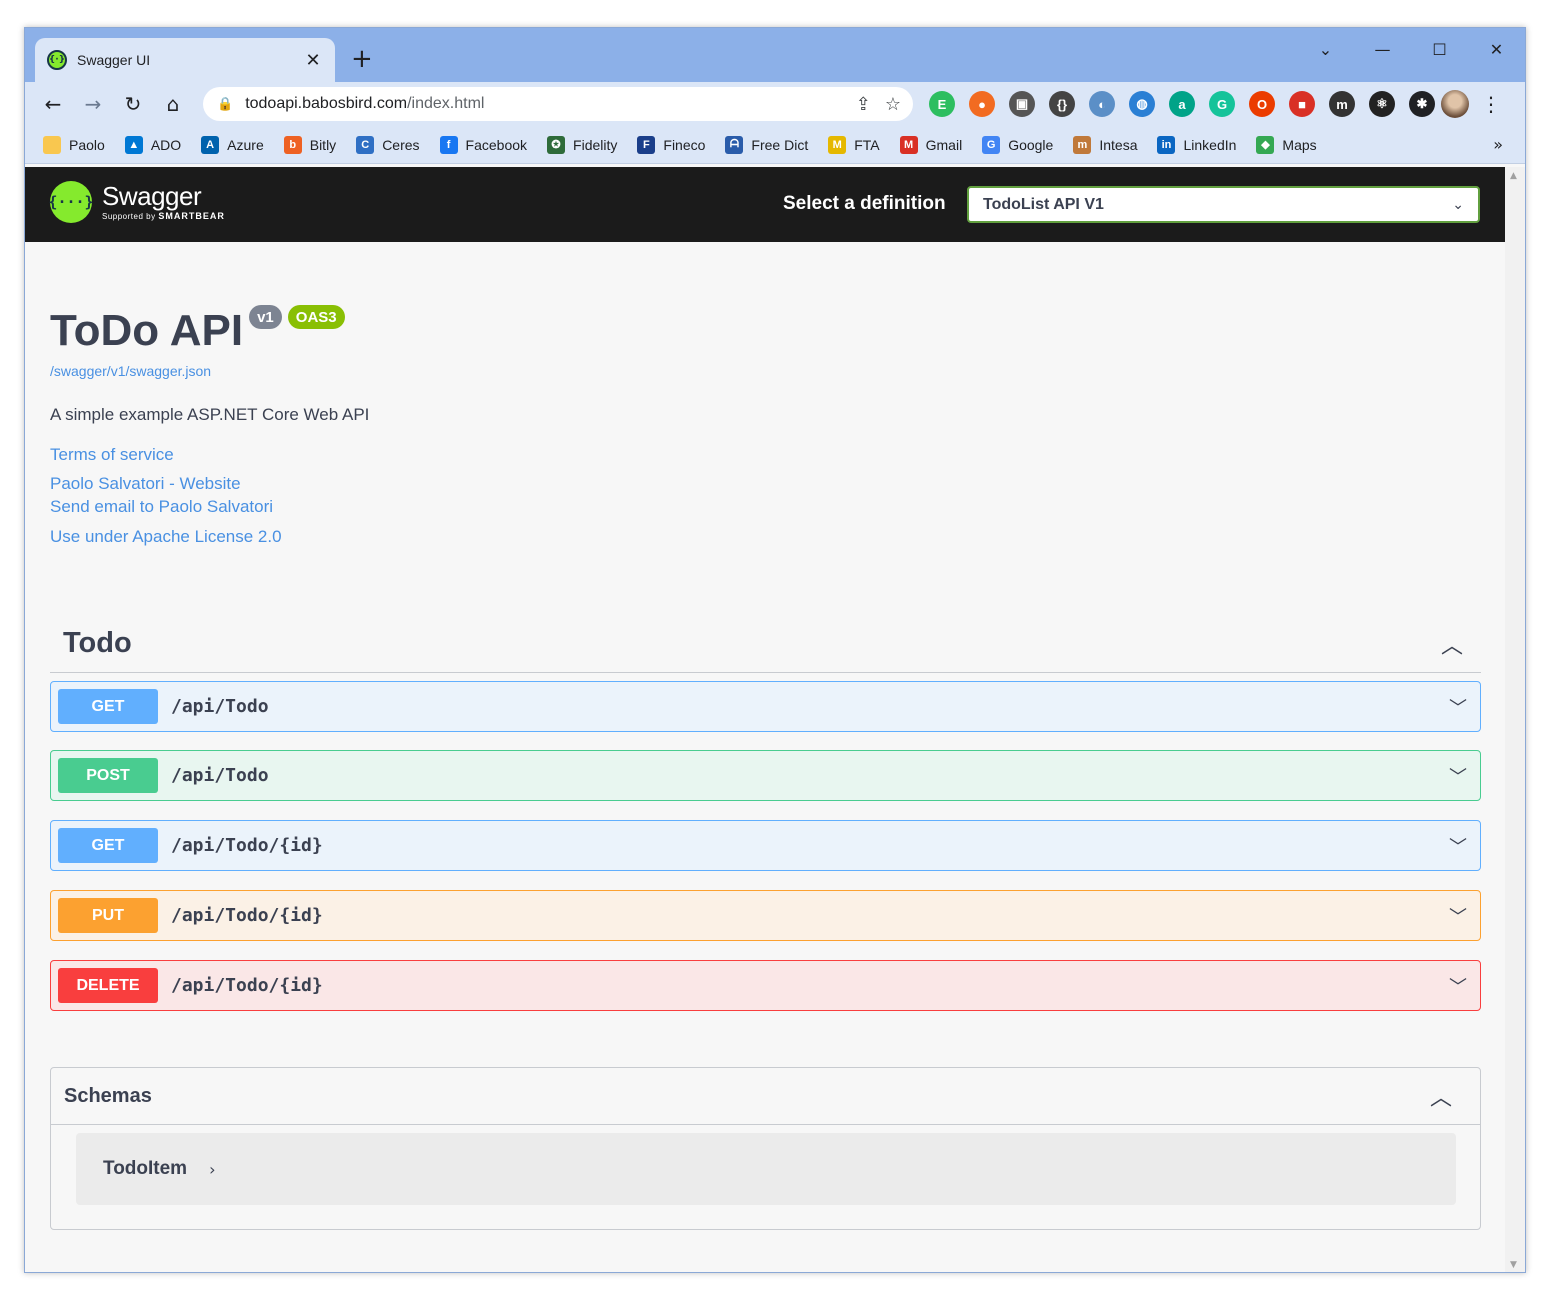 The image size is (1550, 1300). What do you see at coordinates (863, 104) in the screenshot?
I see `share-icon: ⇪` at bounding box center [863, 104].